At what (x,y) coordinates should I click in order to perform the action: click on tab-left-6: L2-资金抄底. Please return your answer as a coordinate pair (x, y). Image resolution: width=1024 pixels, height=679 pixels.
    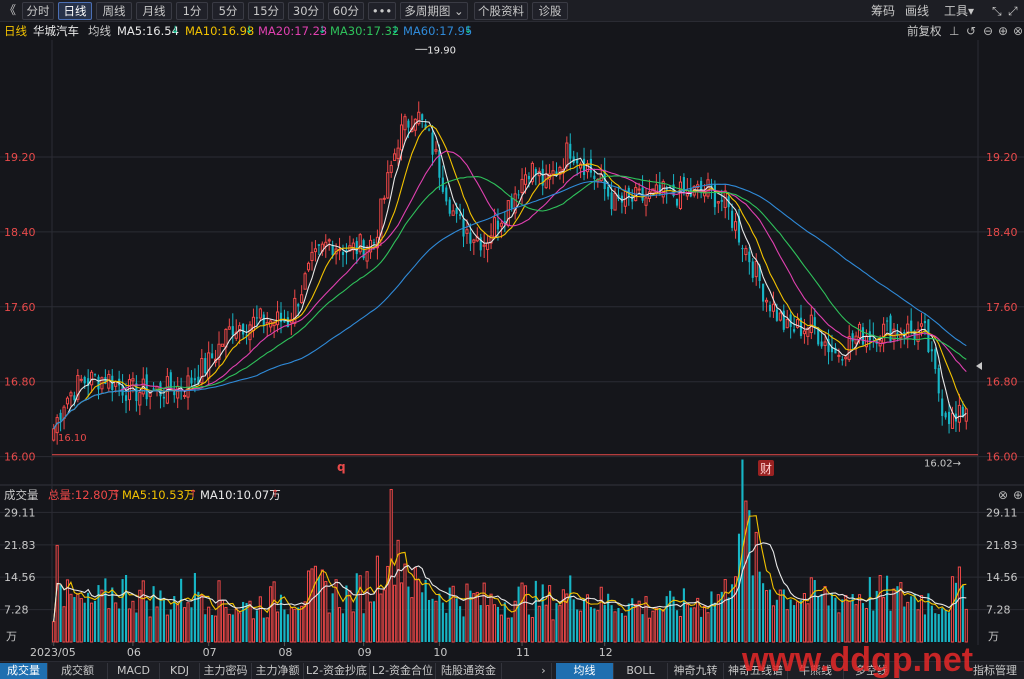
    Looking at the image, I should click on (337, 671).